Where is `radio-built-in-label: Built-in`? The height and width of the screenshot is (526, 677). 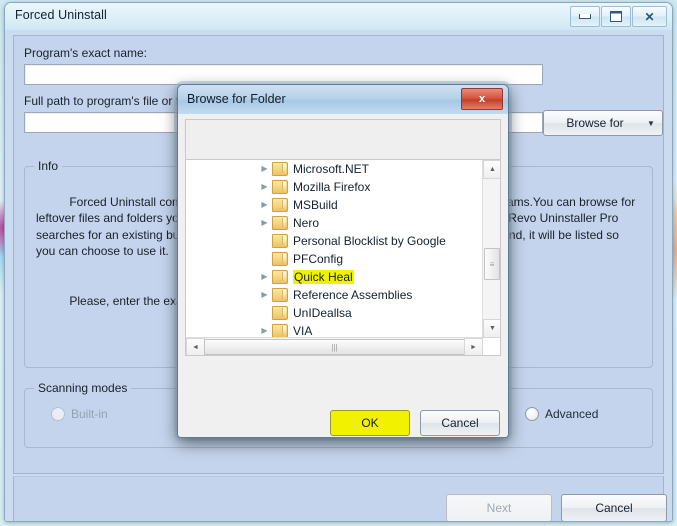 radio-built-in-label: Built-in is located at coordinates (89, 414).